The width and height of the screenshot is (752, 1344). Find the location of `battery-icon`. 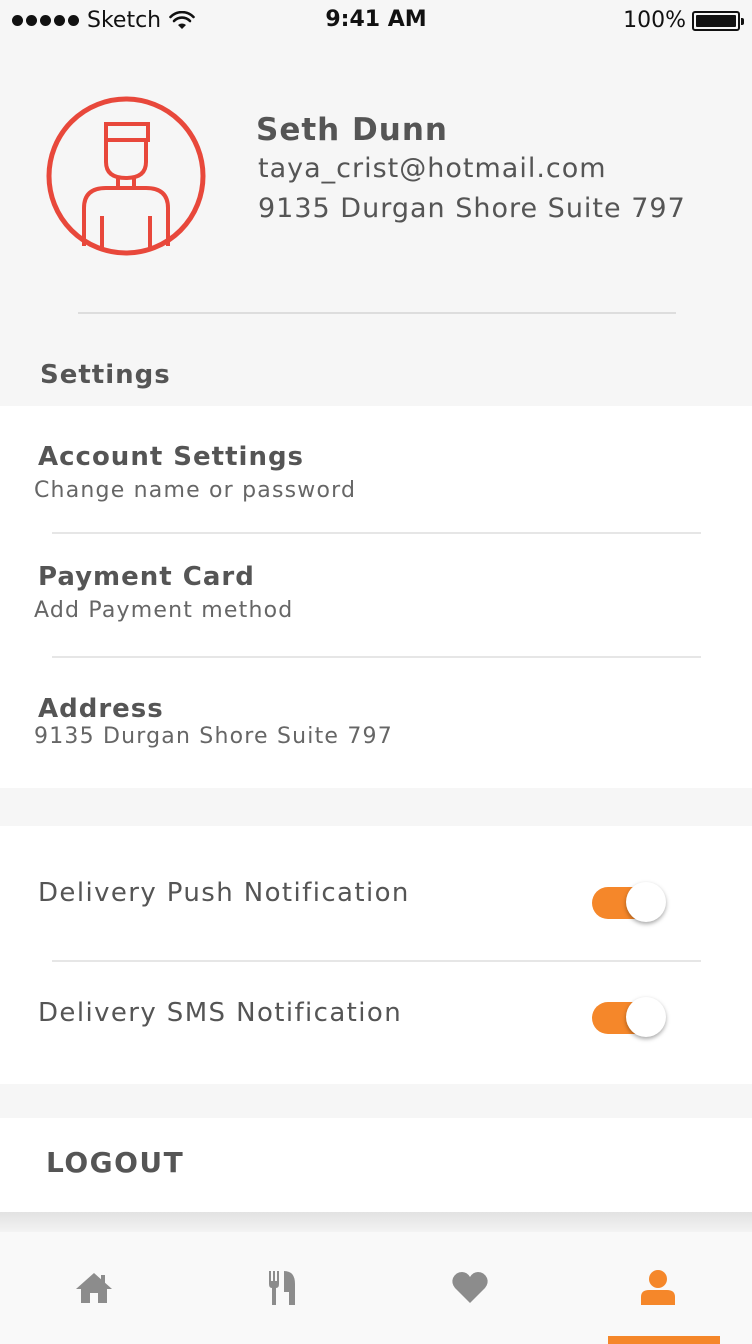

battery-icon is located at coordinates (718, 20).